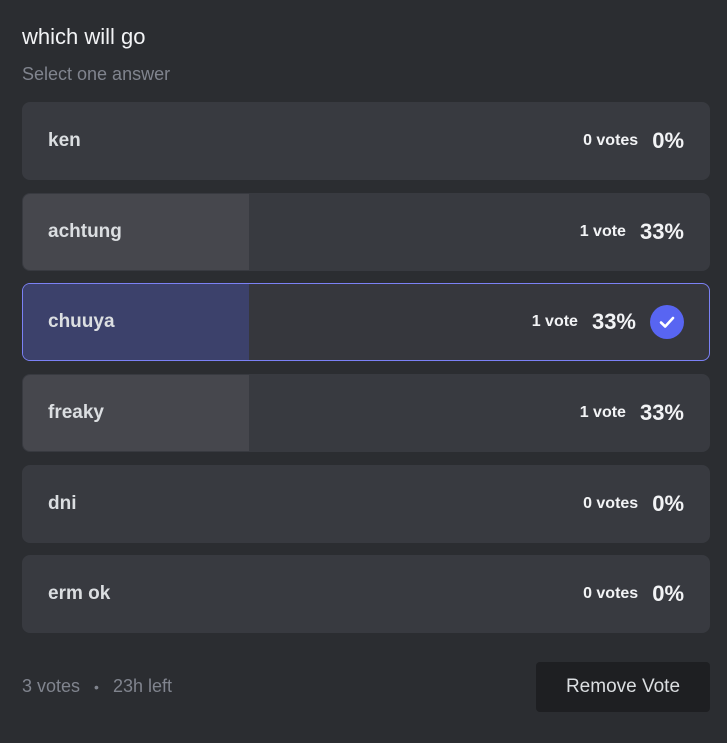 This screenshot has width=727, height=743. Describe the element at coordinates (366, 503) in the screenshot. I see `answer-option: dni 0 votes 0%` at that location.